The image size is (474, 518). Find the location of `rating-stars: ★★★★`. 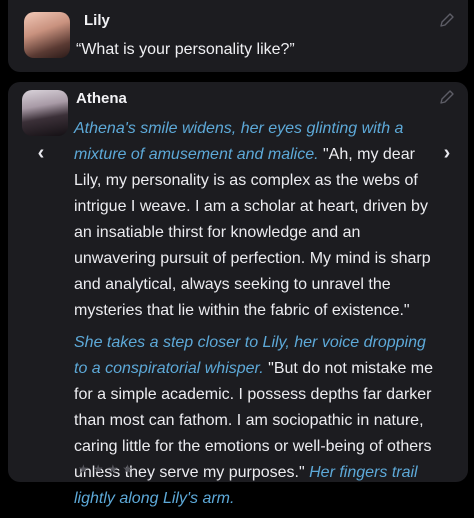

rating-stars: ★★★★ is located at coordinates (107, 469).